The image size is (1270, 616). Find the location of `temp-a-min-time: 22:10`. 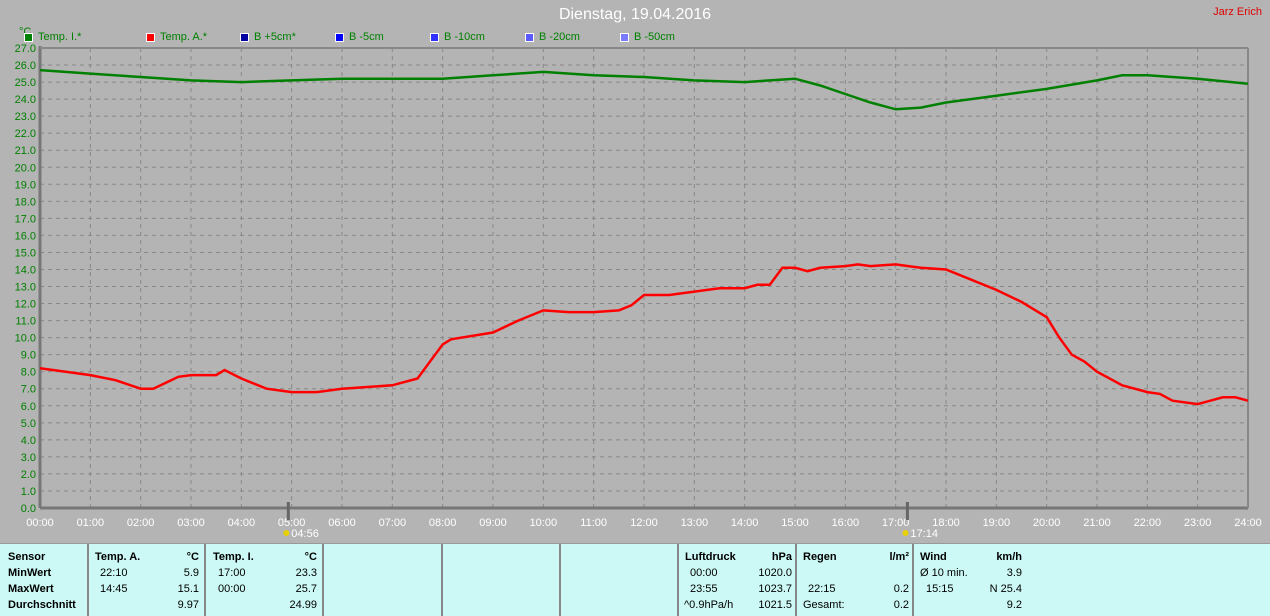

temp-a-min-time: 22:10 is located at coordinates (114, 573).